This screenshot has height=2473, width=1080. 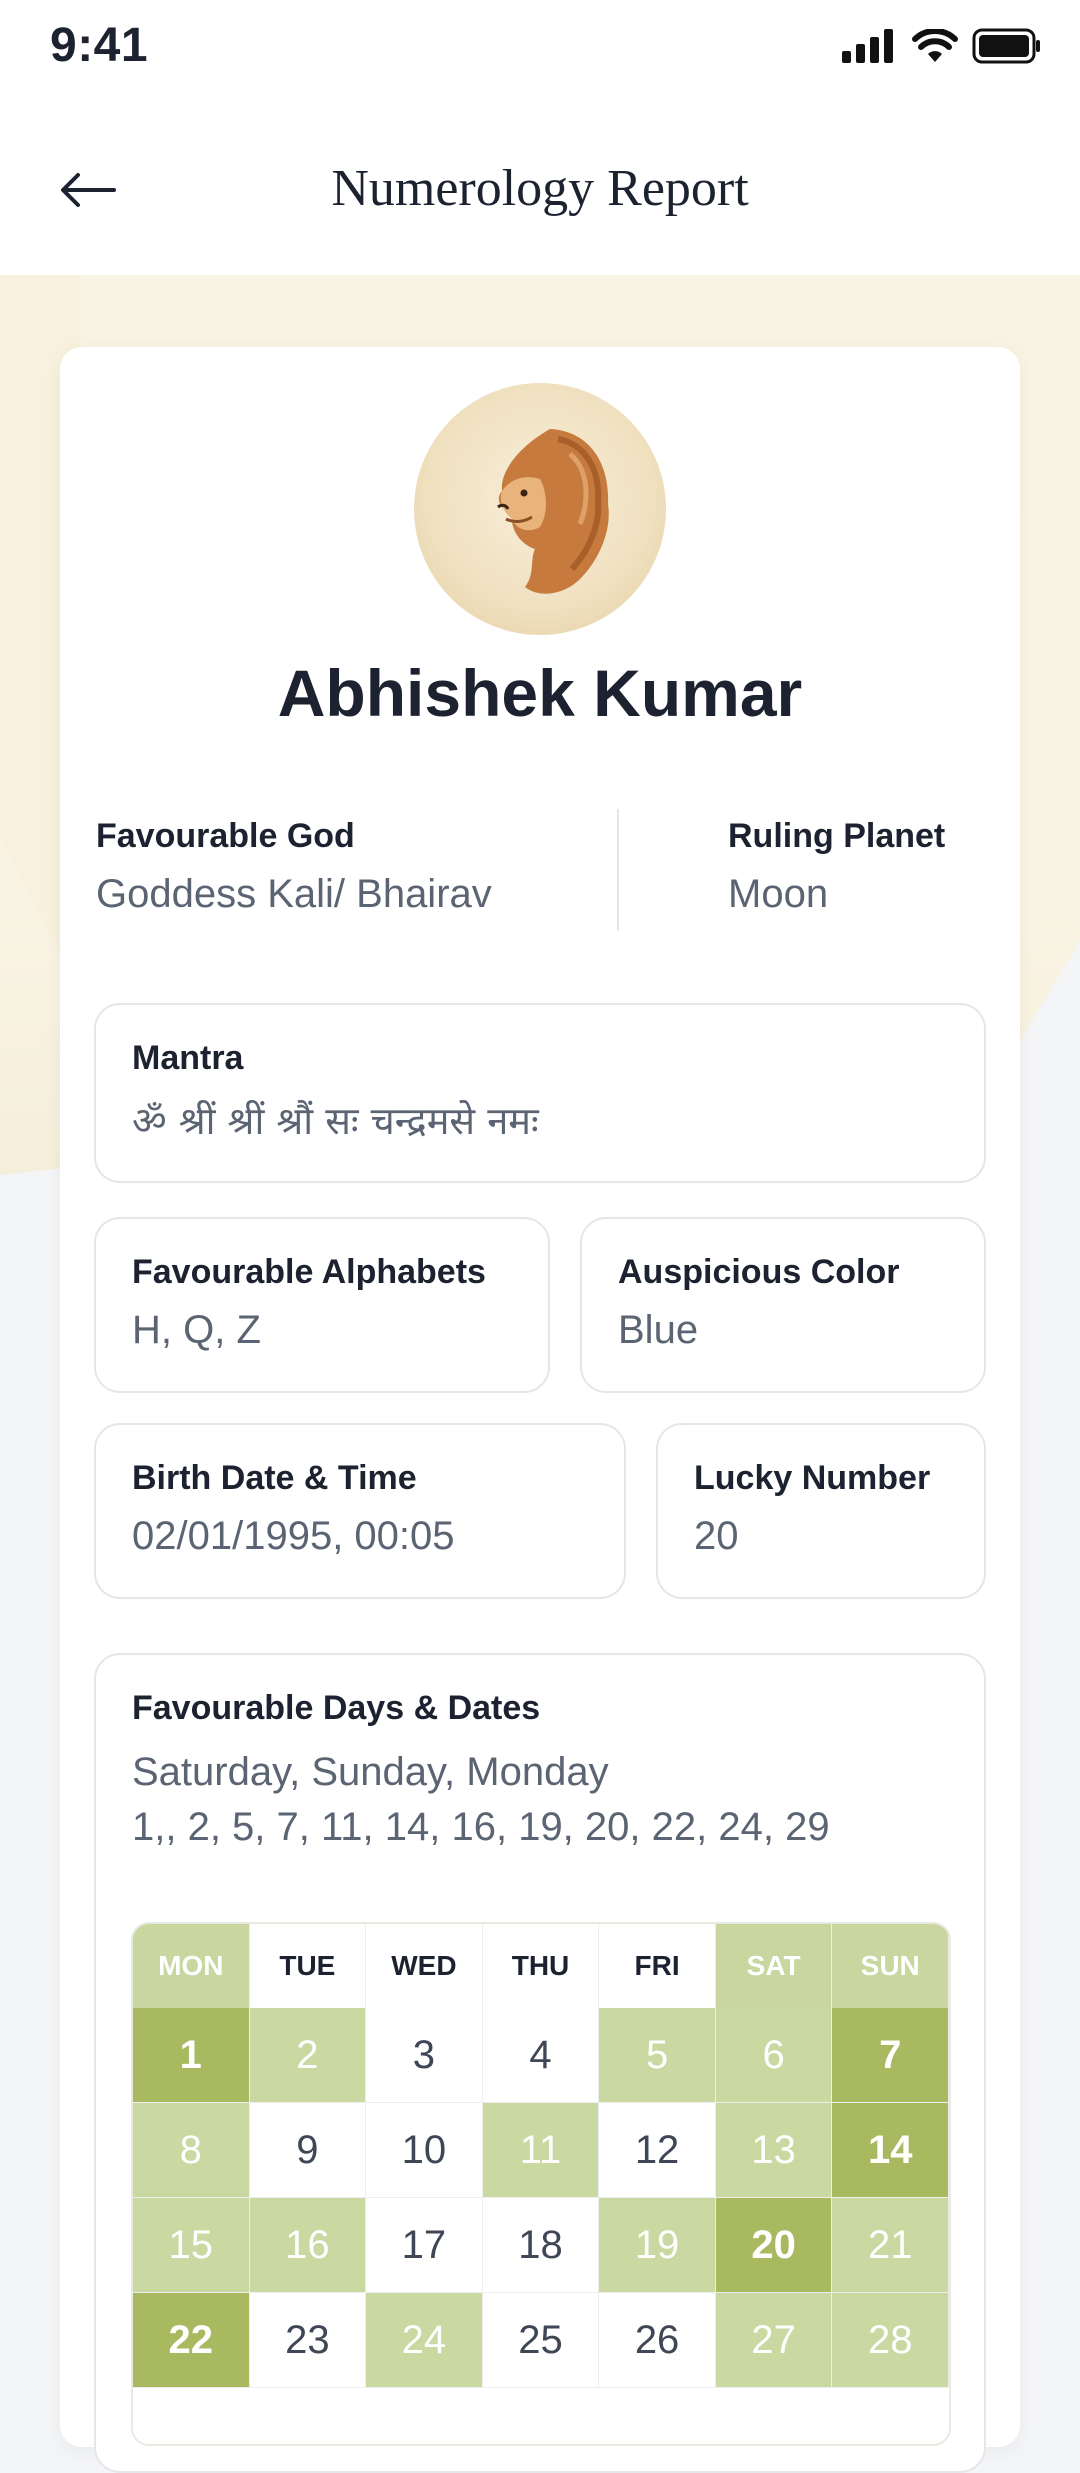 What do you see at coordinates (191, 2055) in the screenshot?
I see `calendar-day: 1` at bounding box center [191, 2055].